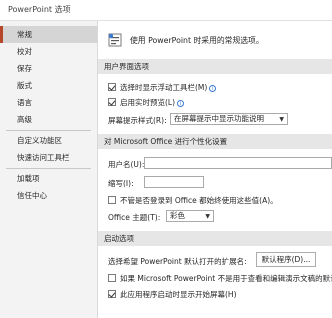  Describe the element at coordinates (126, 164) in the screenshot. I see `username-label: 用户名(U):` at that location.